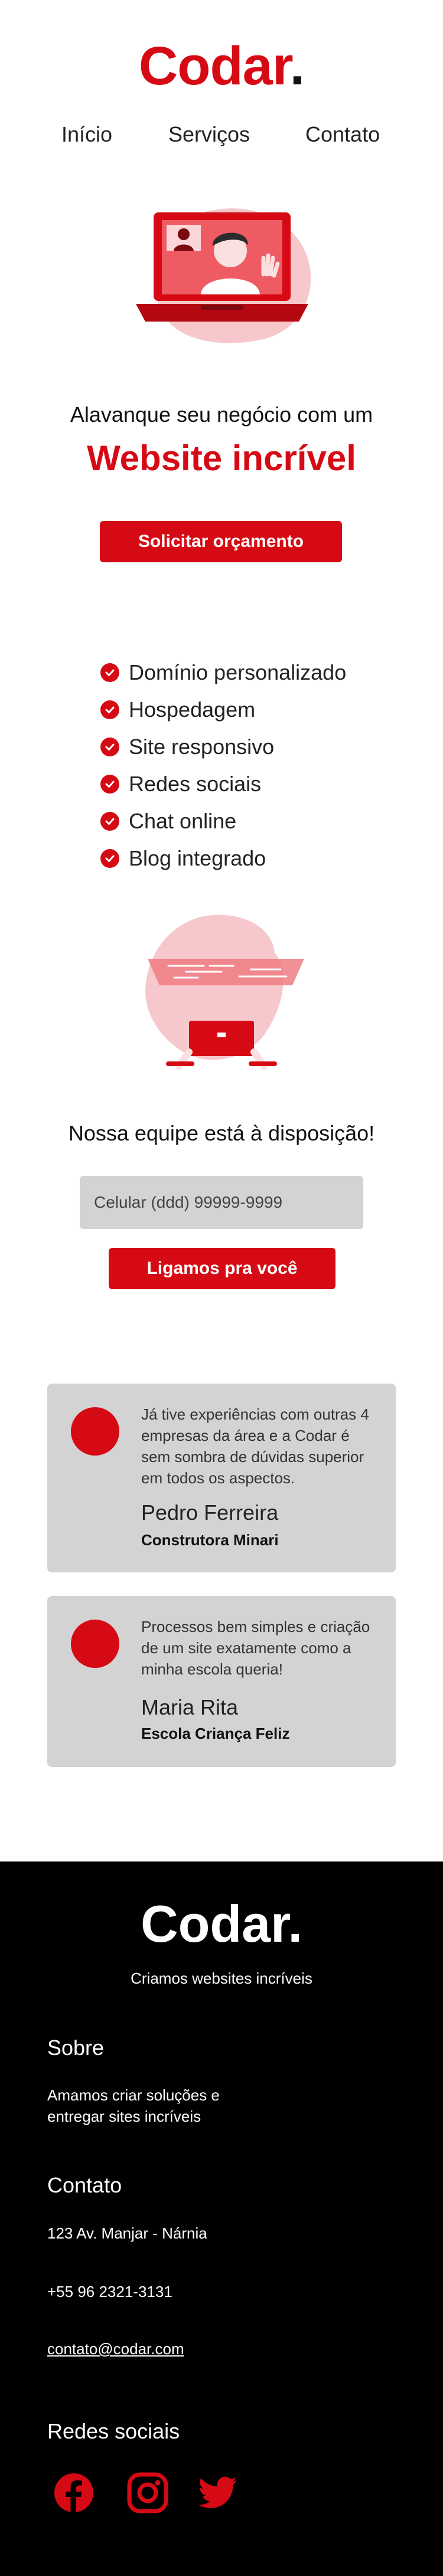 The width and height of the screenshot is (443, 2576). What do you see at coordinates (221, 541) in the screenshot?
I see `request-quote-button: Solicitar orçamento` at bounding box center [221, 541].